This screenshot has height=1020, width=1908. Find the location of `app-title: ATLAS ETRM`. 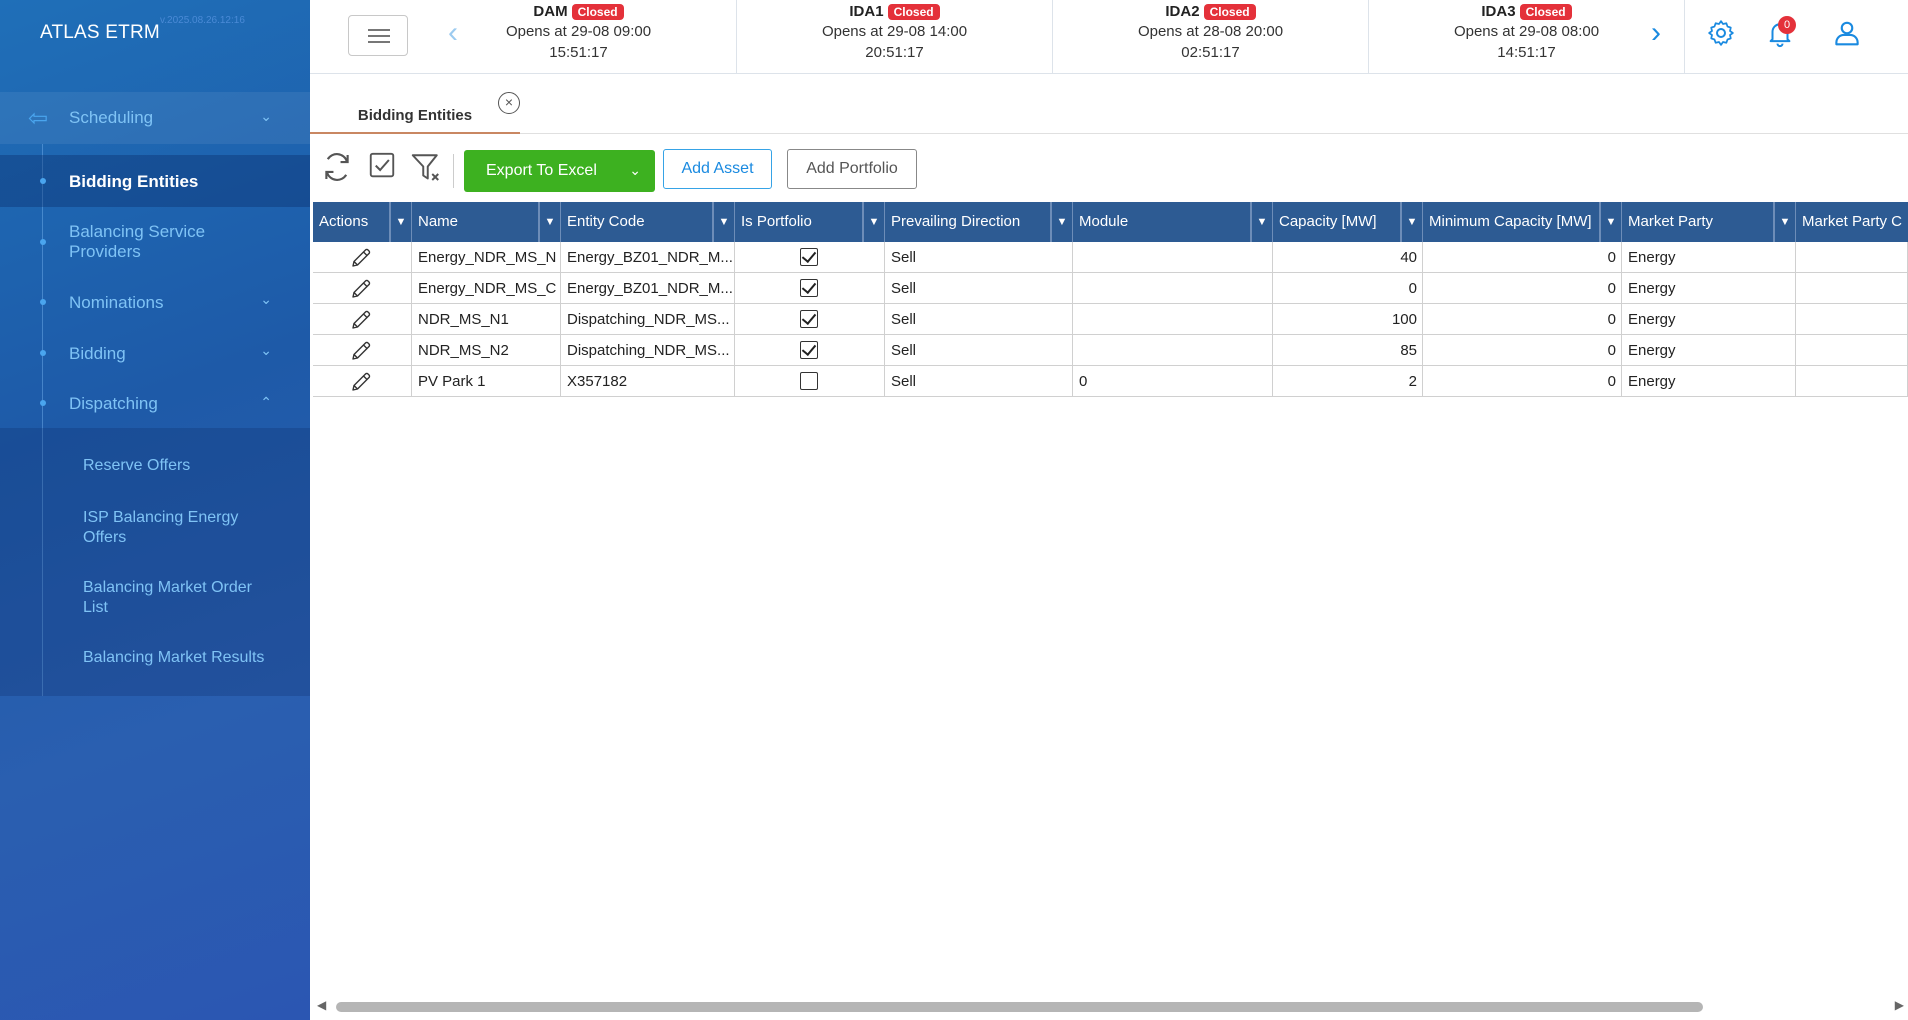

app-title: ATLAS ETRM is located at coordinates (100, 32).